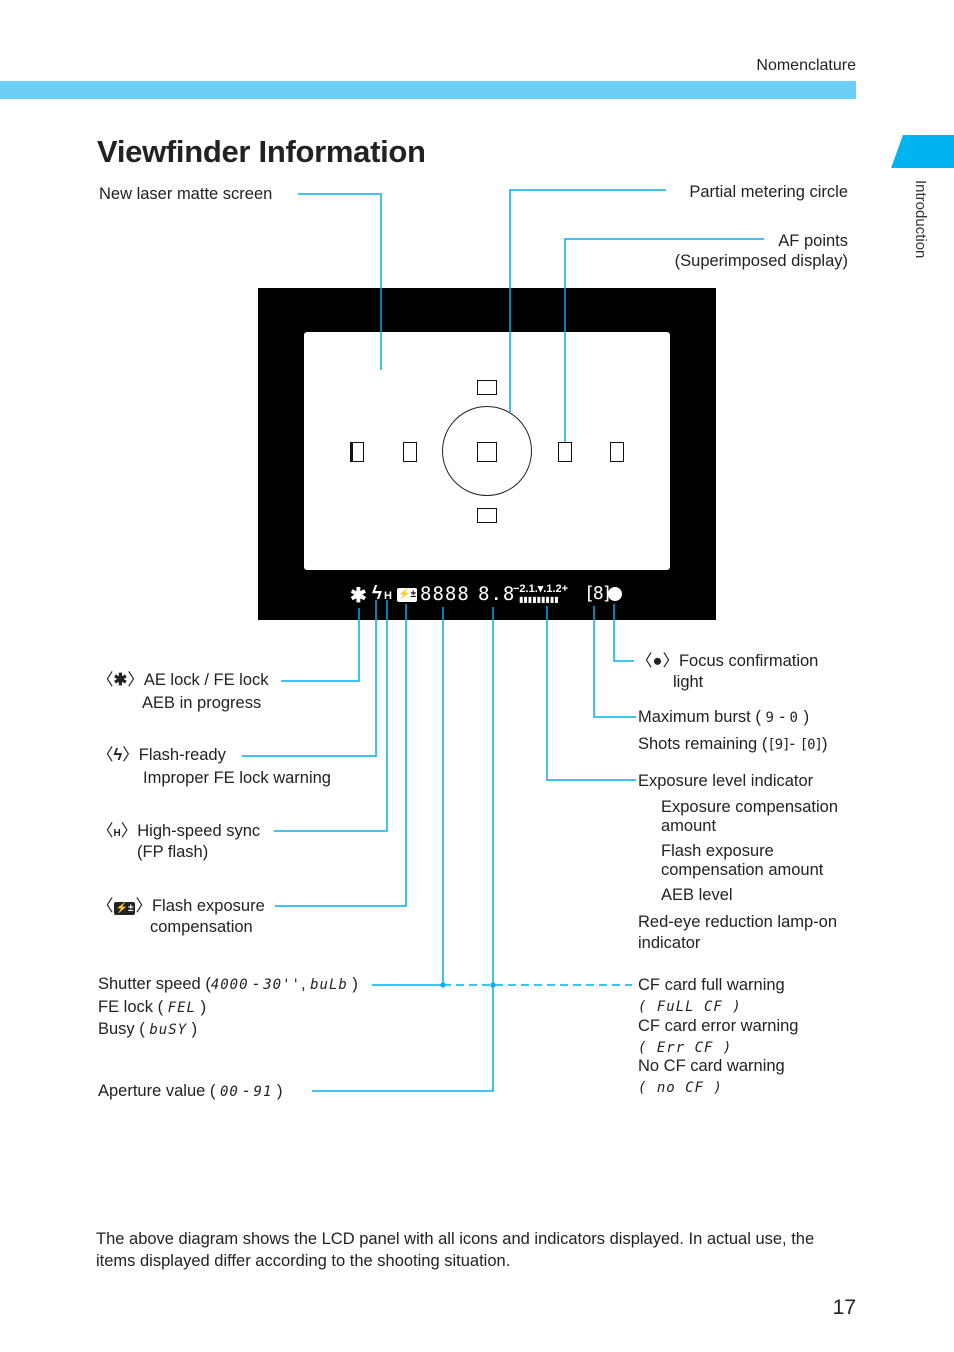  Describe the element at coordinates (738, 922) in the screenshot. I see `callout-red-eye: Red-eye reduction lamp-on` at that location.